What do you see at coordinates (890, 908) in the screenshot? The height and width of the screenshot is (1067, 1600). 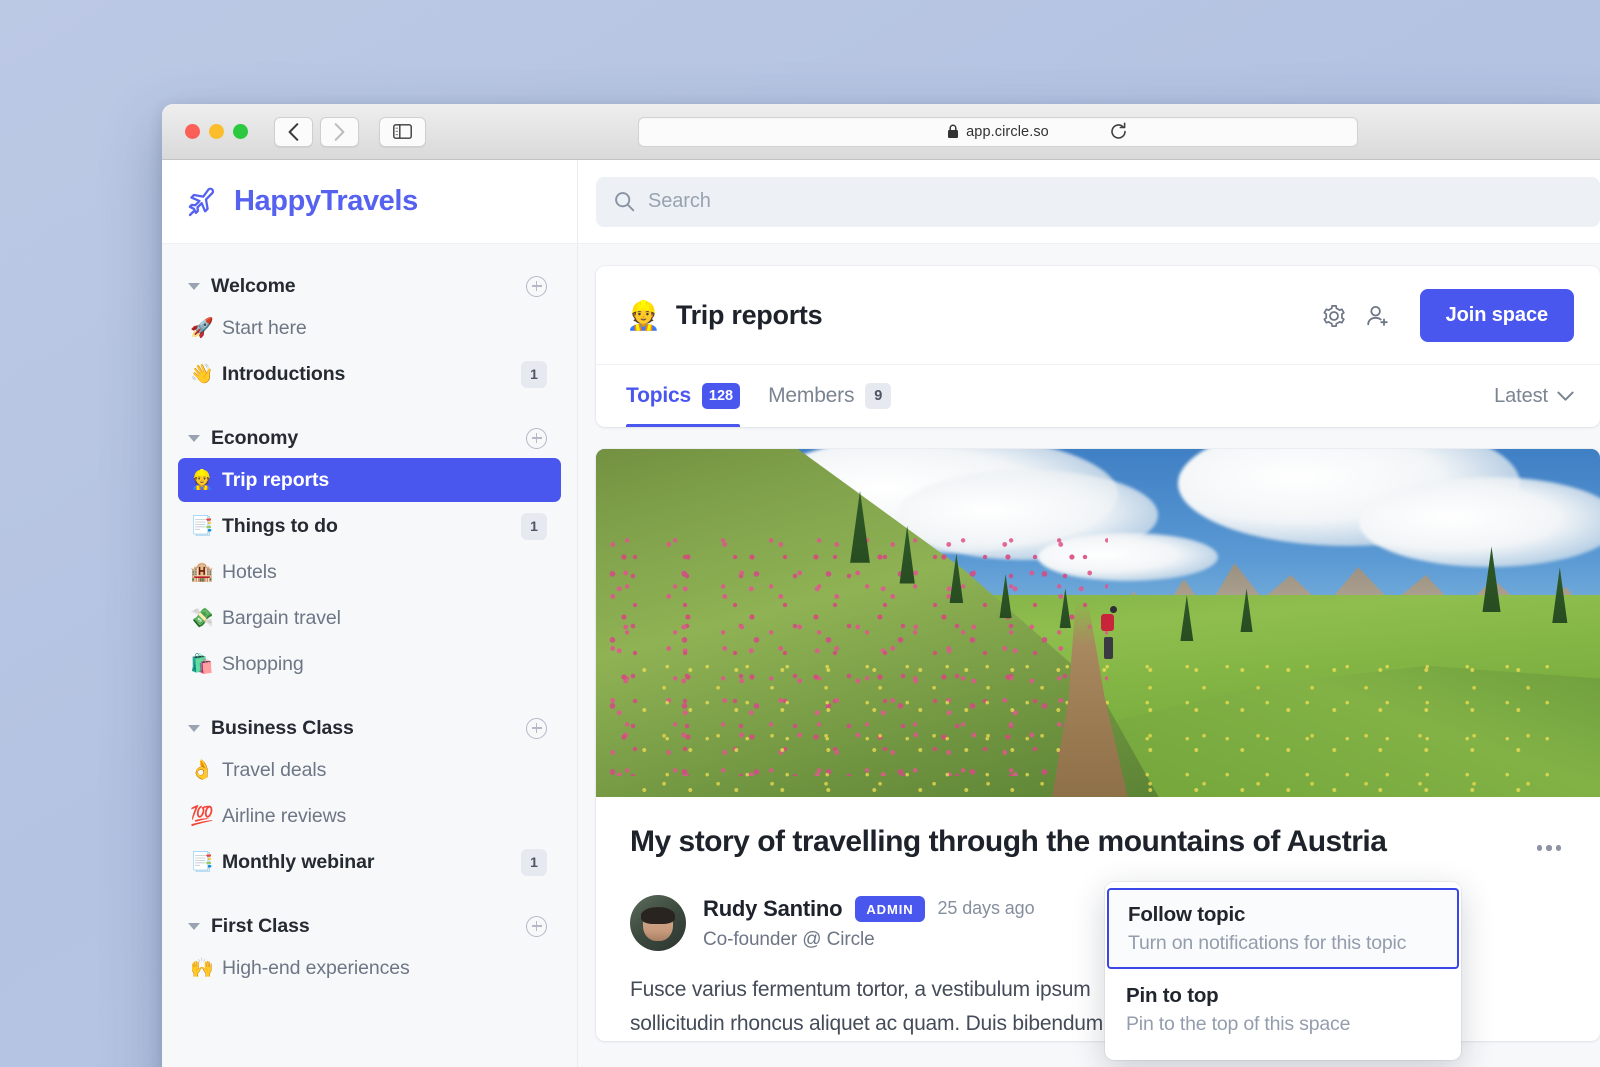 I see `status-badge: ADMIN` at bounding box center [890, 908].